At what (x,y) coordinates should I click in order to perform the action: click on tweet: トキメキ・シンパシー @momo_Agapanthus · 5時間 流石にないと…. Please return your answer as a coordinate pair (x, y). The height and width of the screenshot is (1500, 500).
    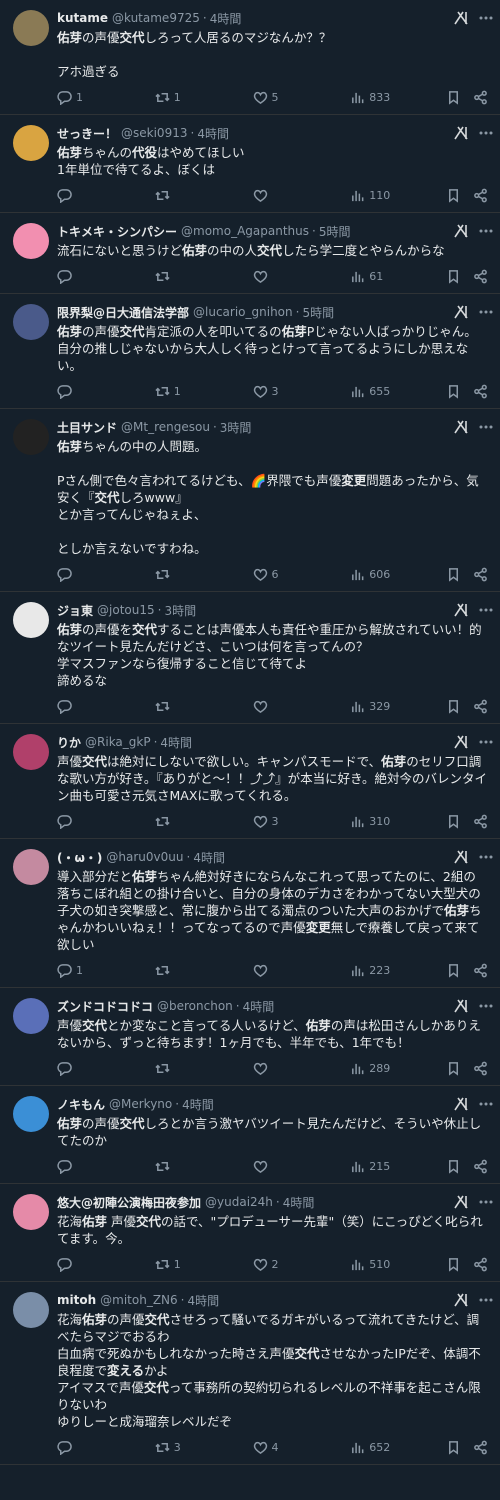
    Looking at the image, I should click on (250, 253).